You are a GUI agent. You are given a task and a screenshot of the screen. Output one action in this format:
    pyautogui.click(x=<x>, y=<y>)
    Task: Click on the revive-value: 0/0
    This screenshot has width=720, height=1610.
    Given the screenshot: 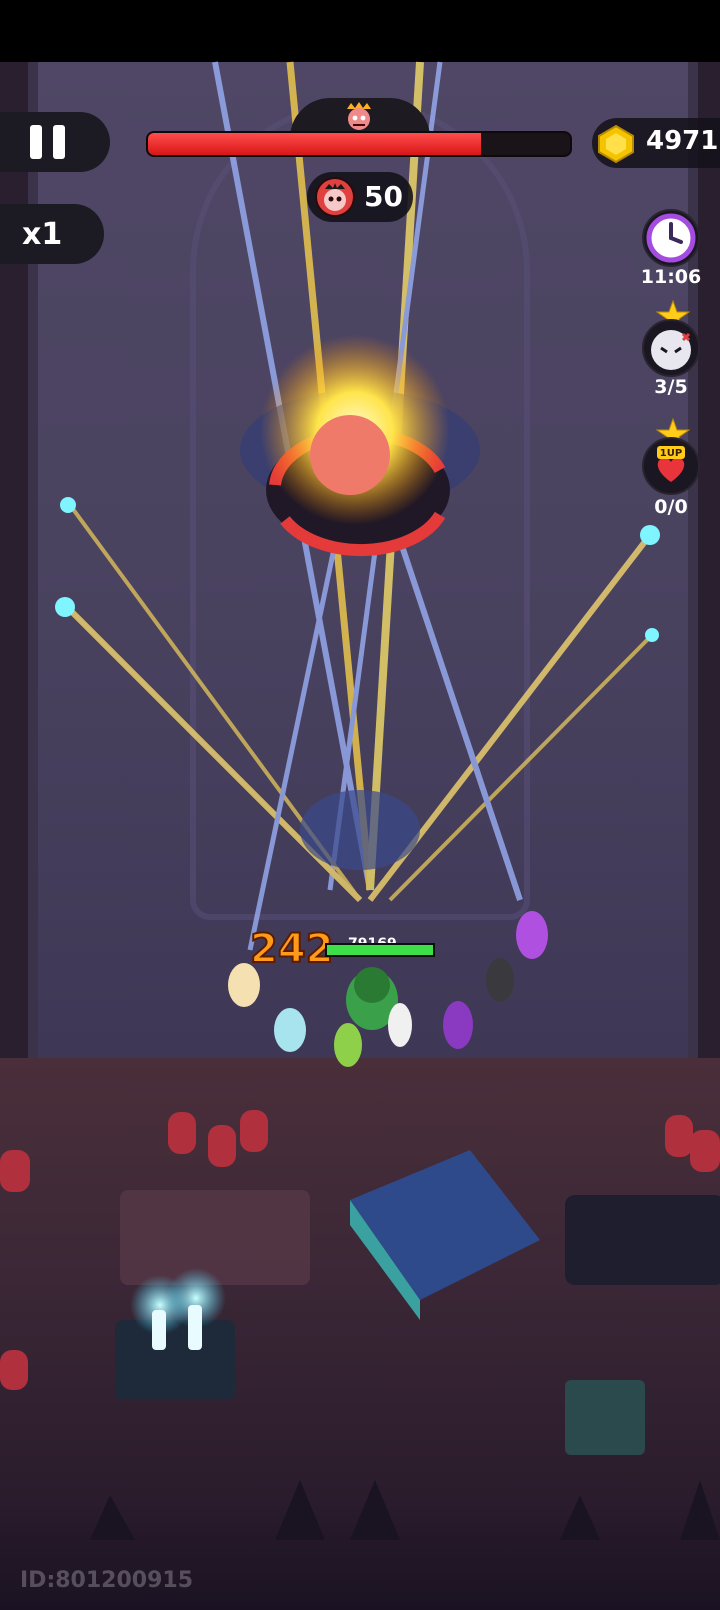 What is the action you would take?
    pyautogui.click(x=671, y=507)
    